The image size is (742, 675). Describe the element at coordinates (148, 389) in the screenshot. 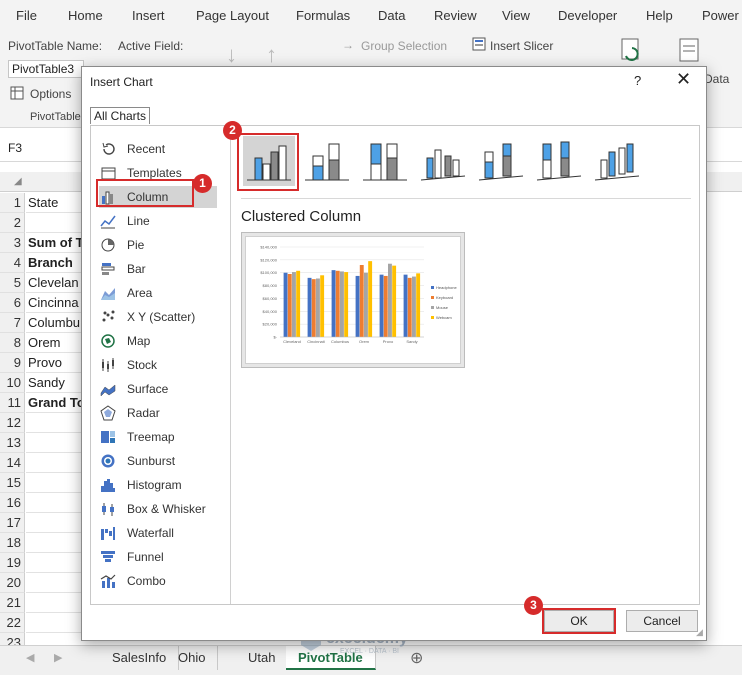

I see `chart-type-label: Surface` at that location.